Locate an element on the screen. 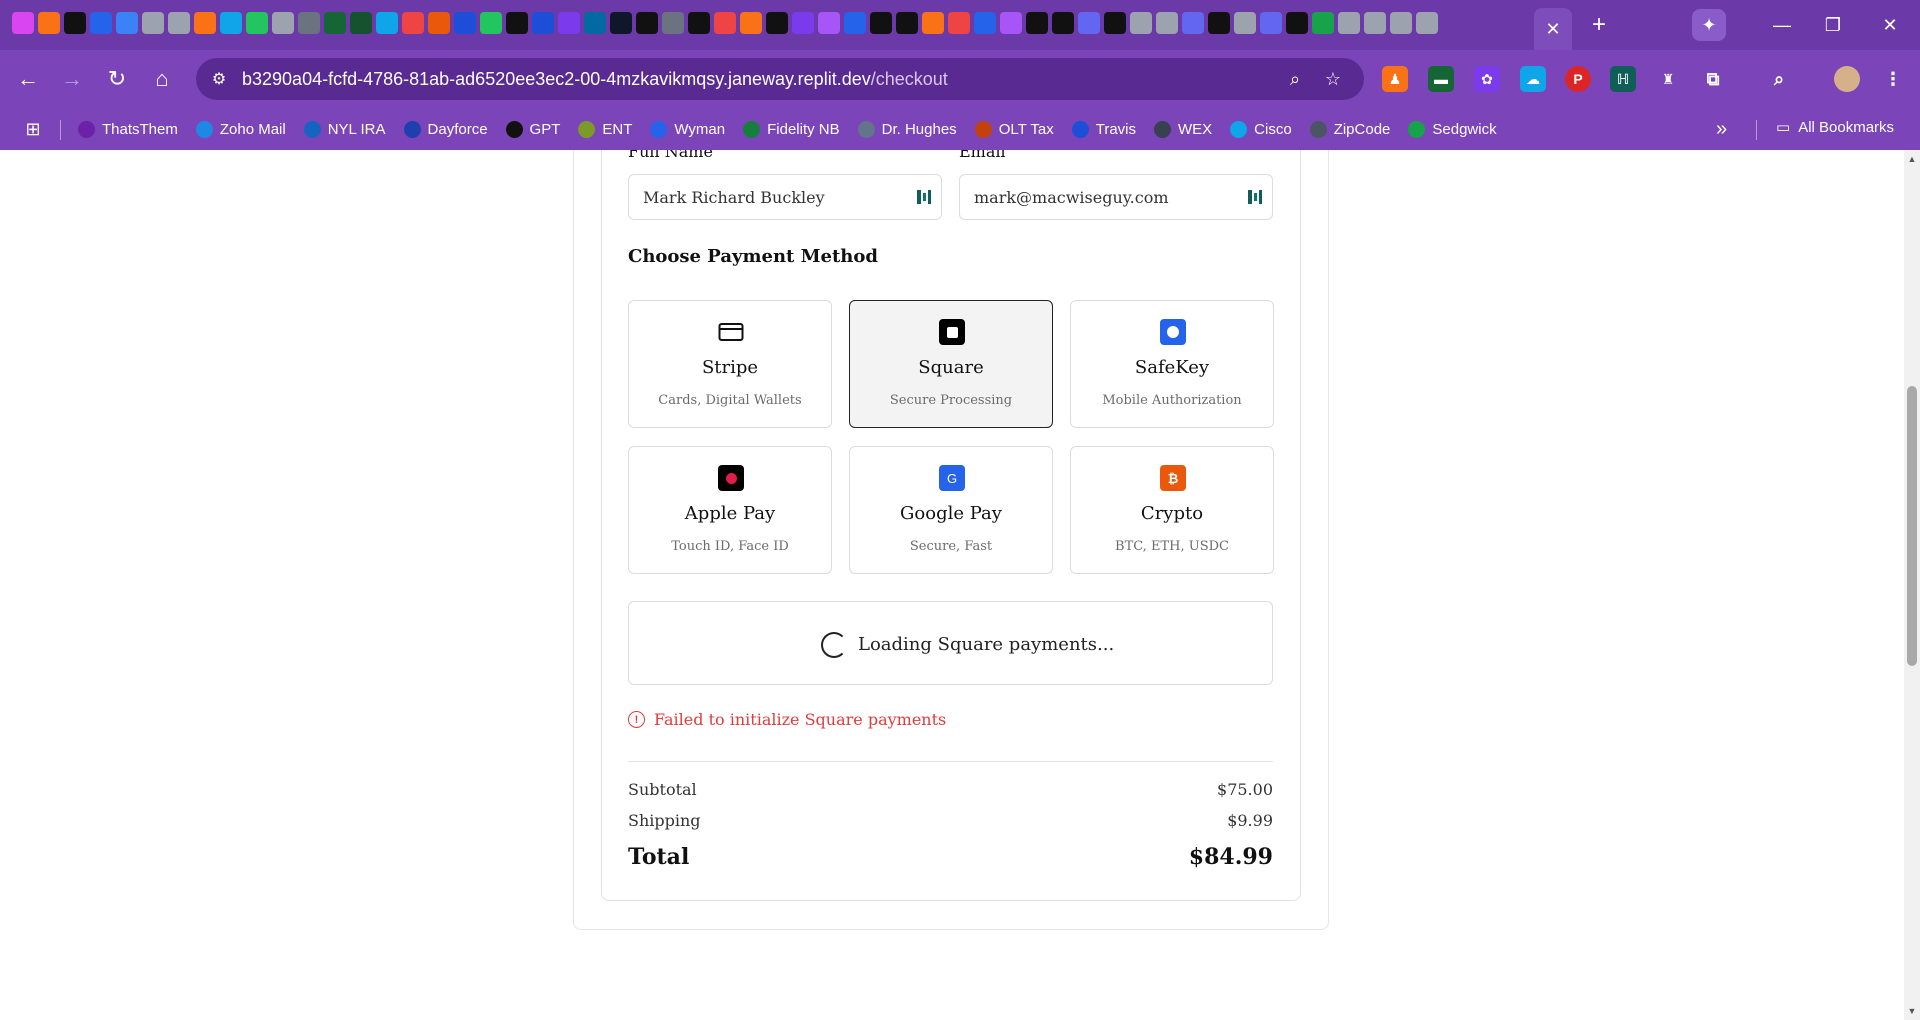 Image resolution: width=1920 pixels, height=1020 pixels. pinterest-icon: P is located at coordinates (1578, 79).